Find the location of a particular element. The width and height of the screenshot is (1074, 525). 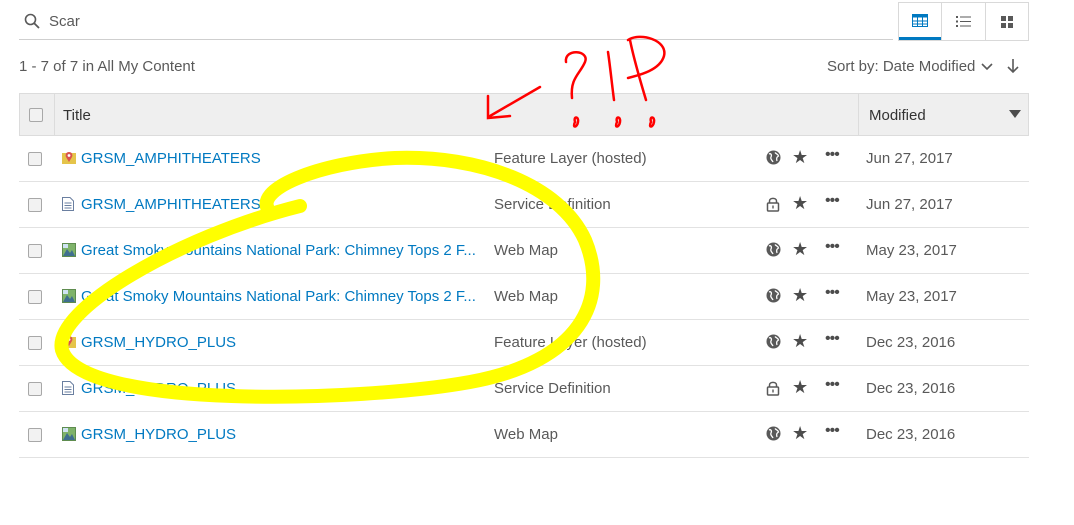

table-row: GRSM_HYDRO_PLUS Web Map ★ ••• Dec 23, 2016 is located at coordinates (524, 435).